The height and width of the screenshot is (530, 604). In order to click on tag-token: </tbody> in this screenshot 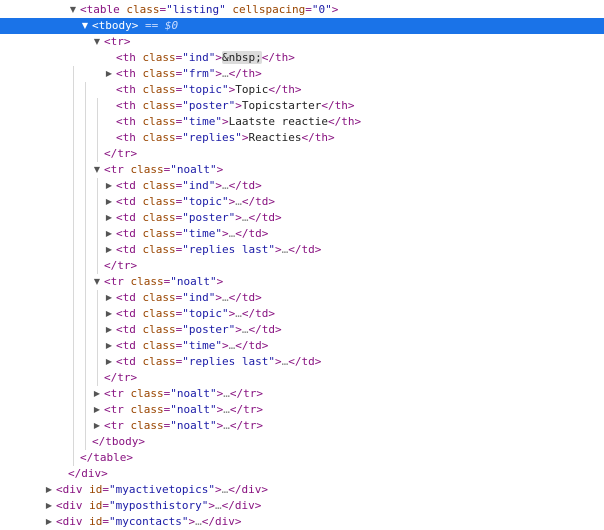, I will do `click(118, 441)`.